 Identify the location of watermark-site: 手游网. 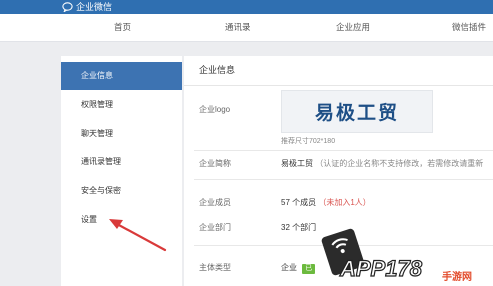
(457, 277).